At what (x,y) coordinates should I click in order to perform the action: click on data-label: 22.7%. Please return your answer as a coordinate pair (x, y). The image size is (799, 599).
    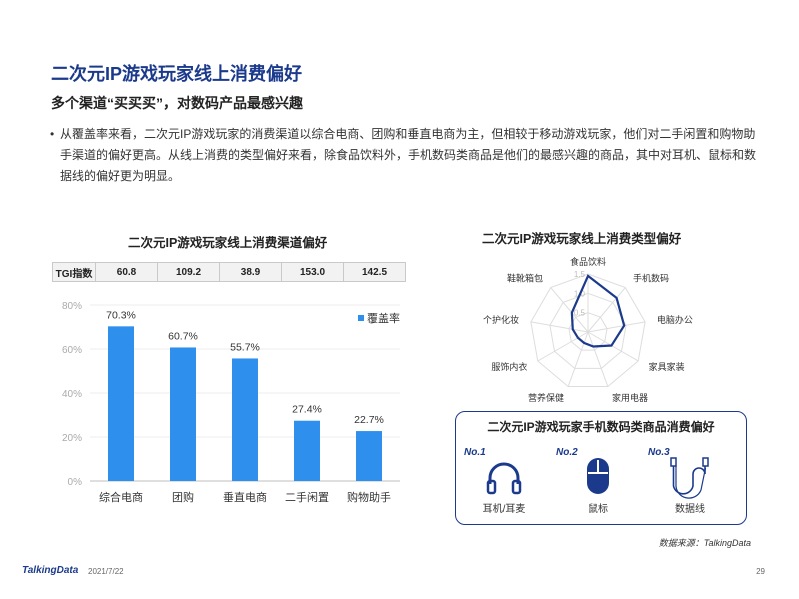
    Looking at the image, I should click on (369, 420).